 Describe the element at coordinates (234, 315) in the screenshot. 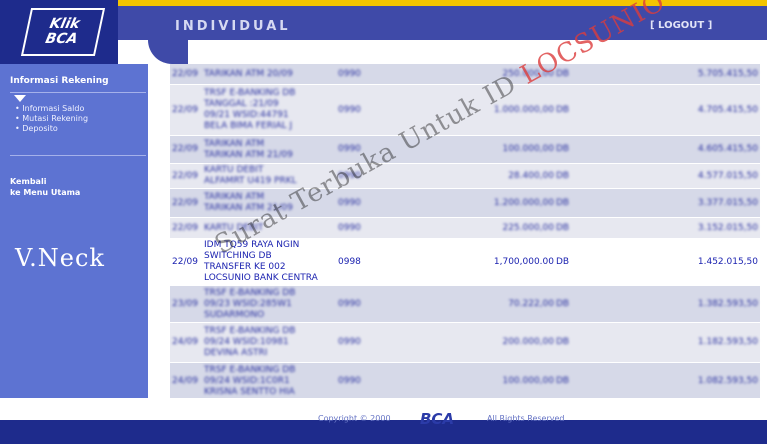

I see `description-line: SUDARMONO` at that location.